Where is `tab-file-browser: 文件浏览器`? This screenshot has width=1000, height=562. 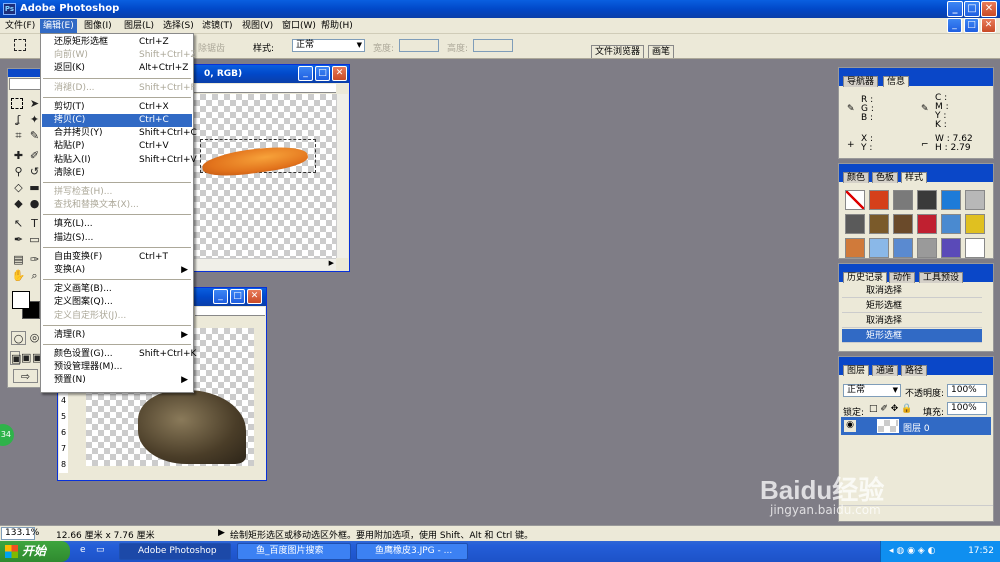
tab-file-browser: 文件浏览器 is located at coordinates (618, 51).